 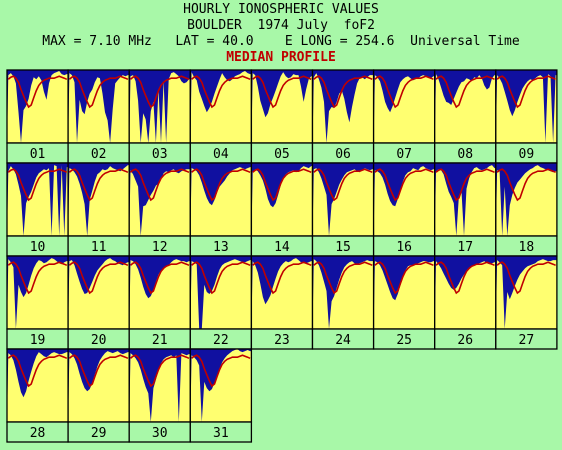 What do you see at coordinates (221, 247) in the screenshot?
I see `day-label: 13` at bounding box center [221, 247].